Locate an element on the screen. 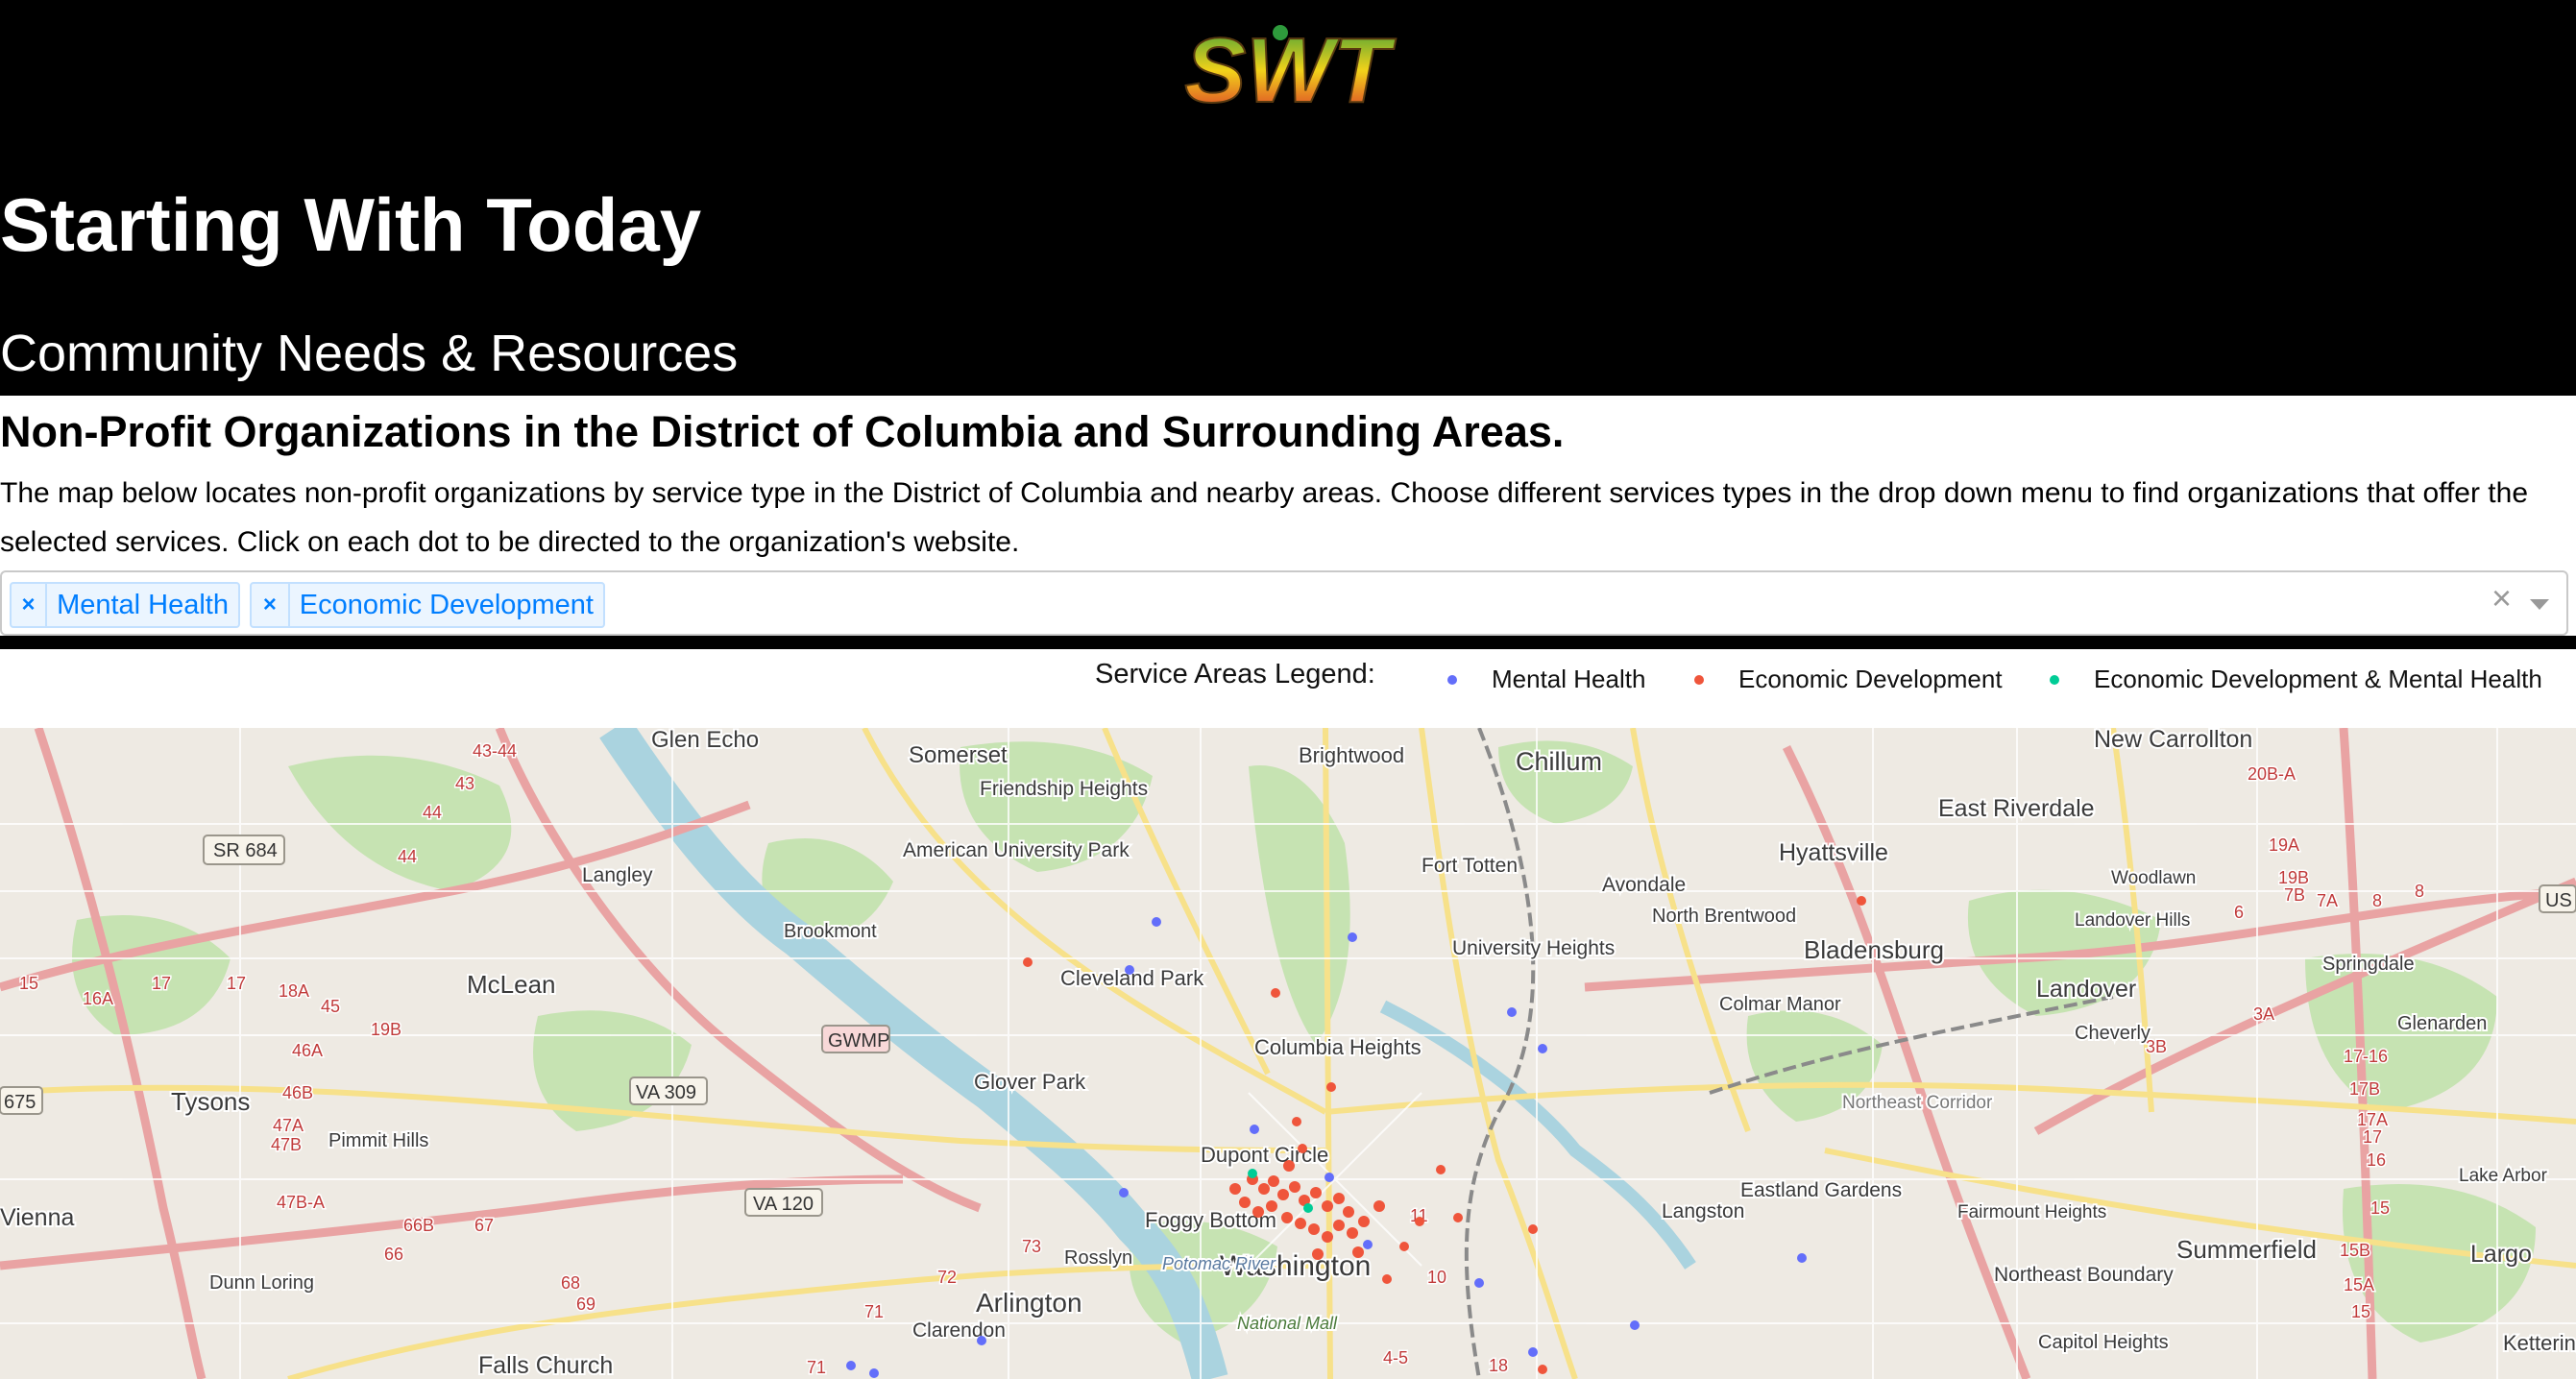  svg-text: Avondale is located at coordinates (1644, 885).